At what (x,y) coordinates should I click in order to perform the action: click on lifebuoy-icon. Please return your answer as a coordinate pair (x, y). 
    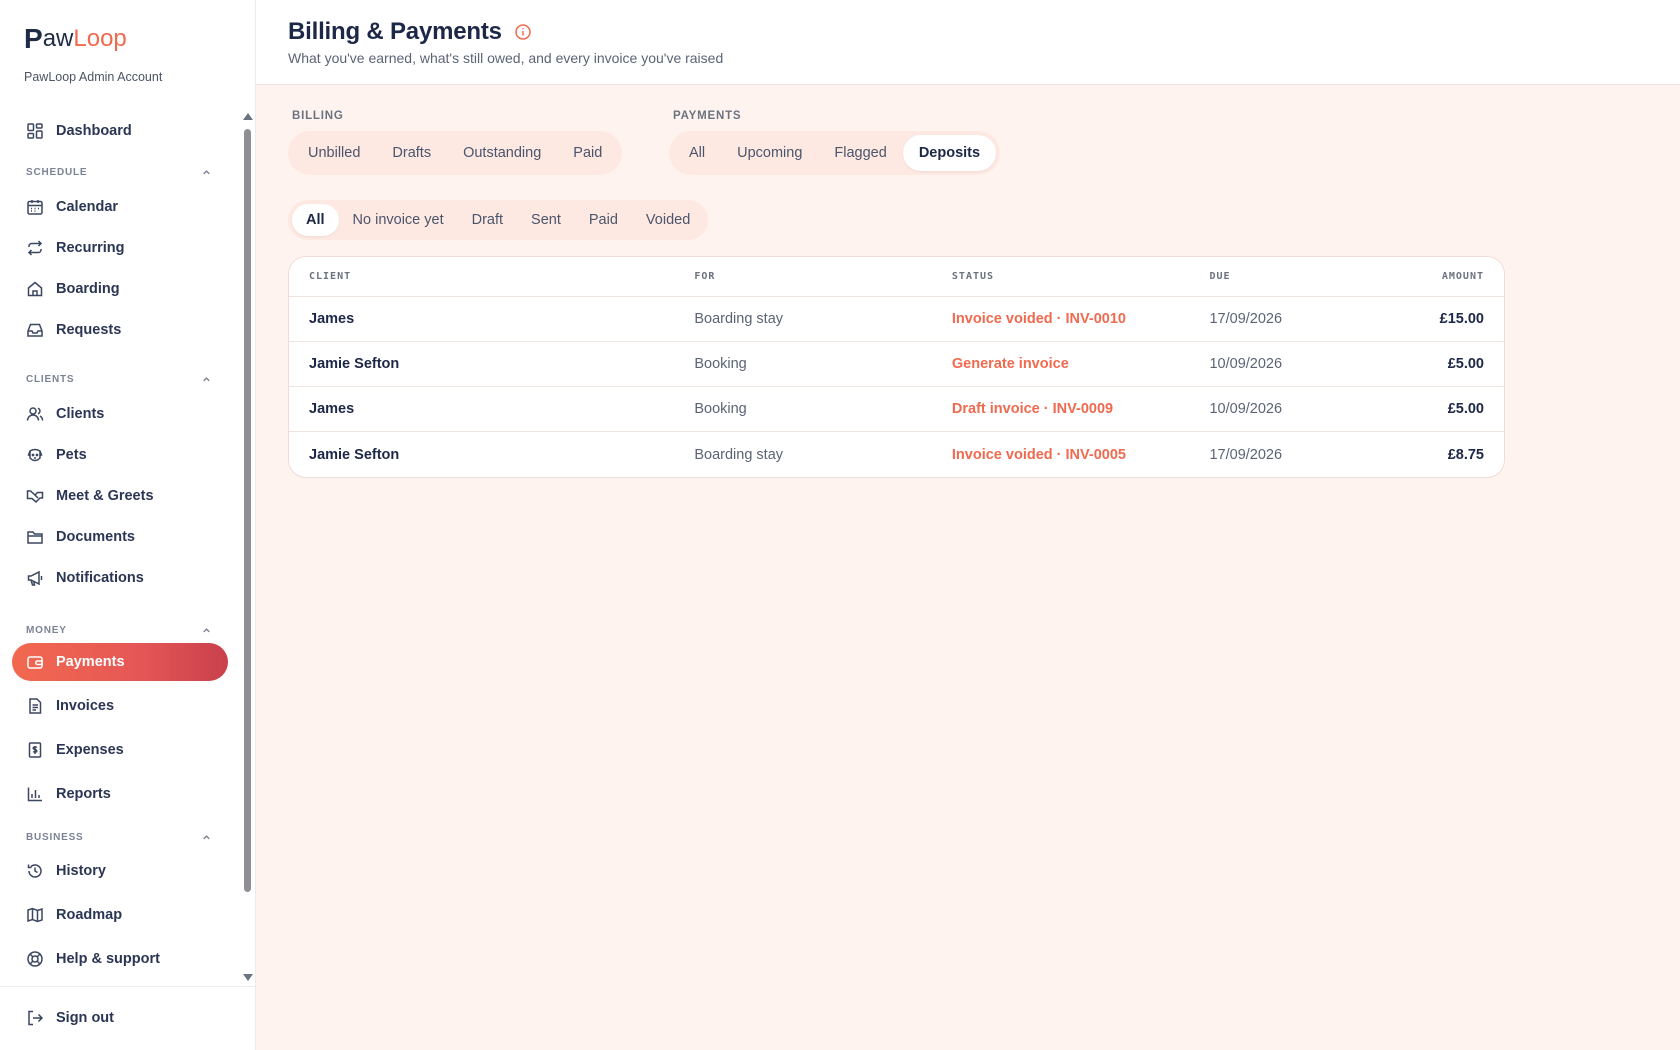
    Looking at the image, I should click on (35, 959).